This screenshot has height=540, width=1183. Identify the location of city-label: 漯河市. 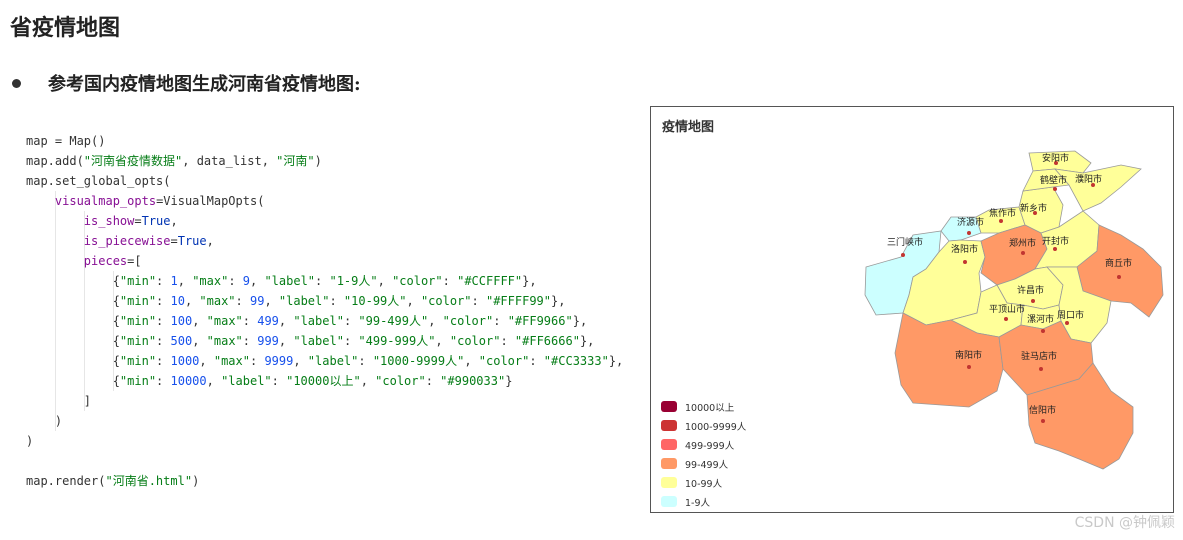
(1040, 319).